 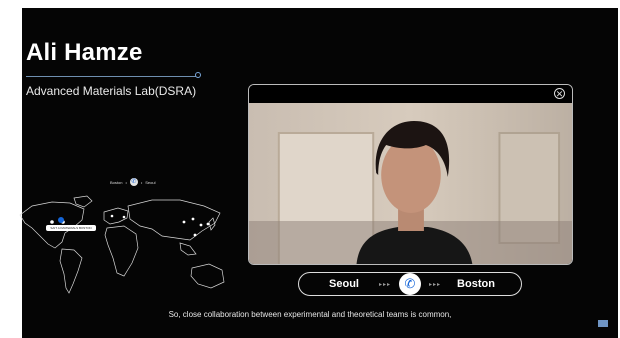 I want to click on map-pin-label: SAIT AI MATERIALS BOSTON, so click(x=71, y=228).